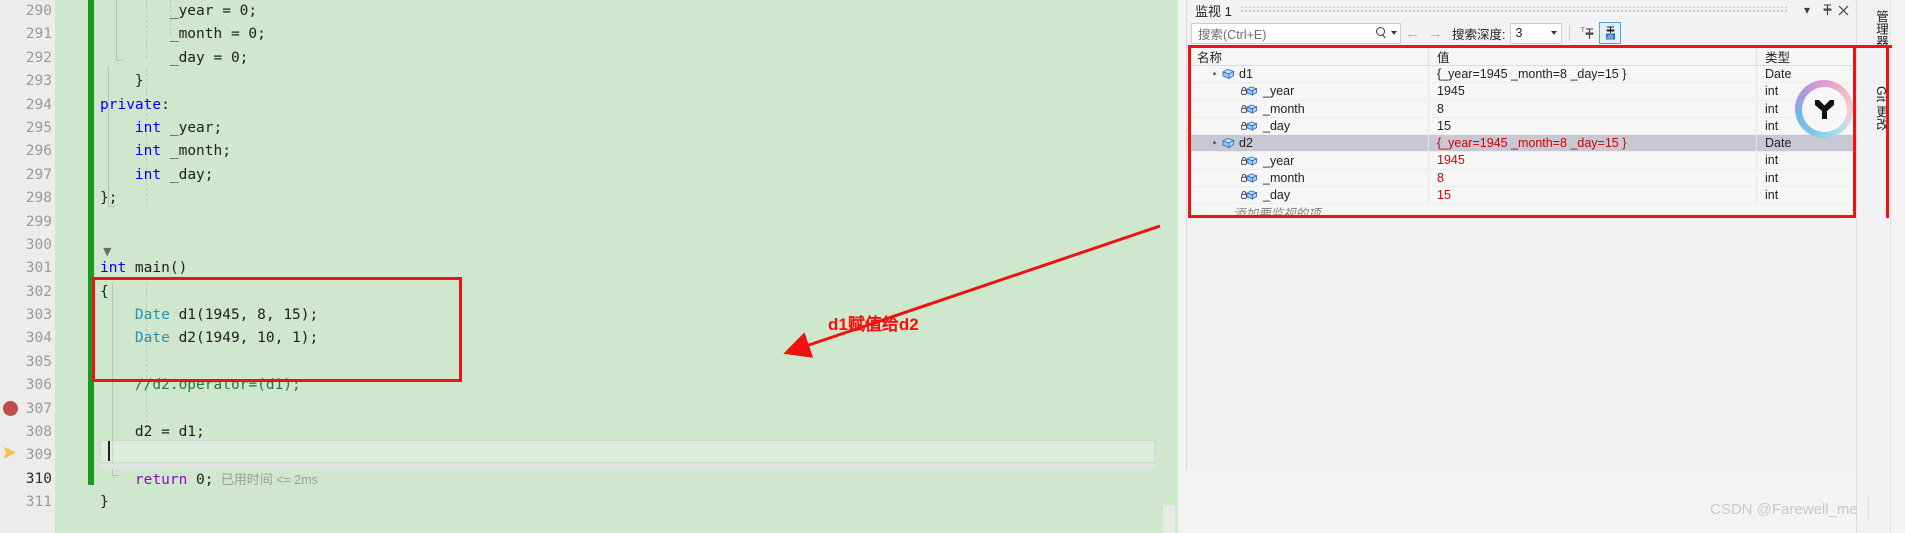 This screenshot has height=533, width=1905. I want to click on editor-horizontal-scrollbar, so click(627, 466).